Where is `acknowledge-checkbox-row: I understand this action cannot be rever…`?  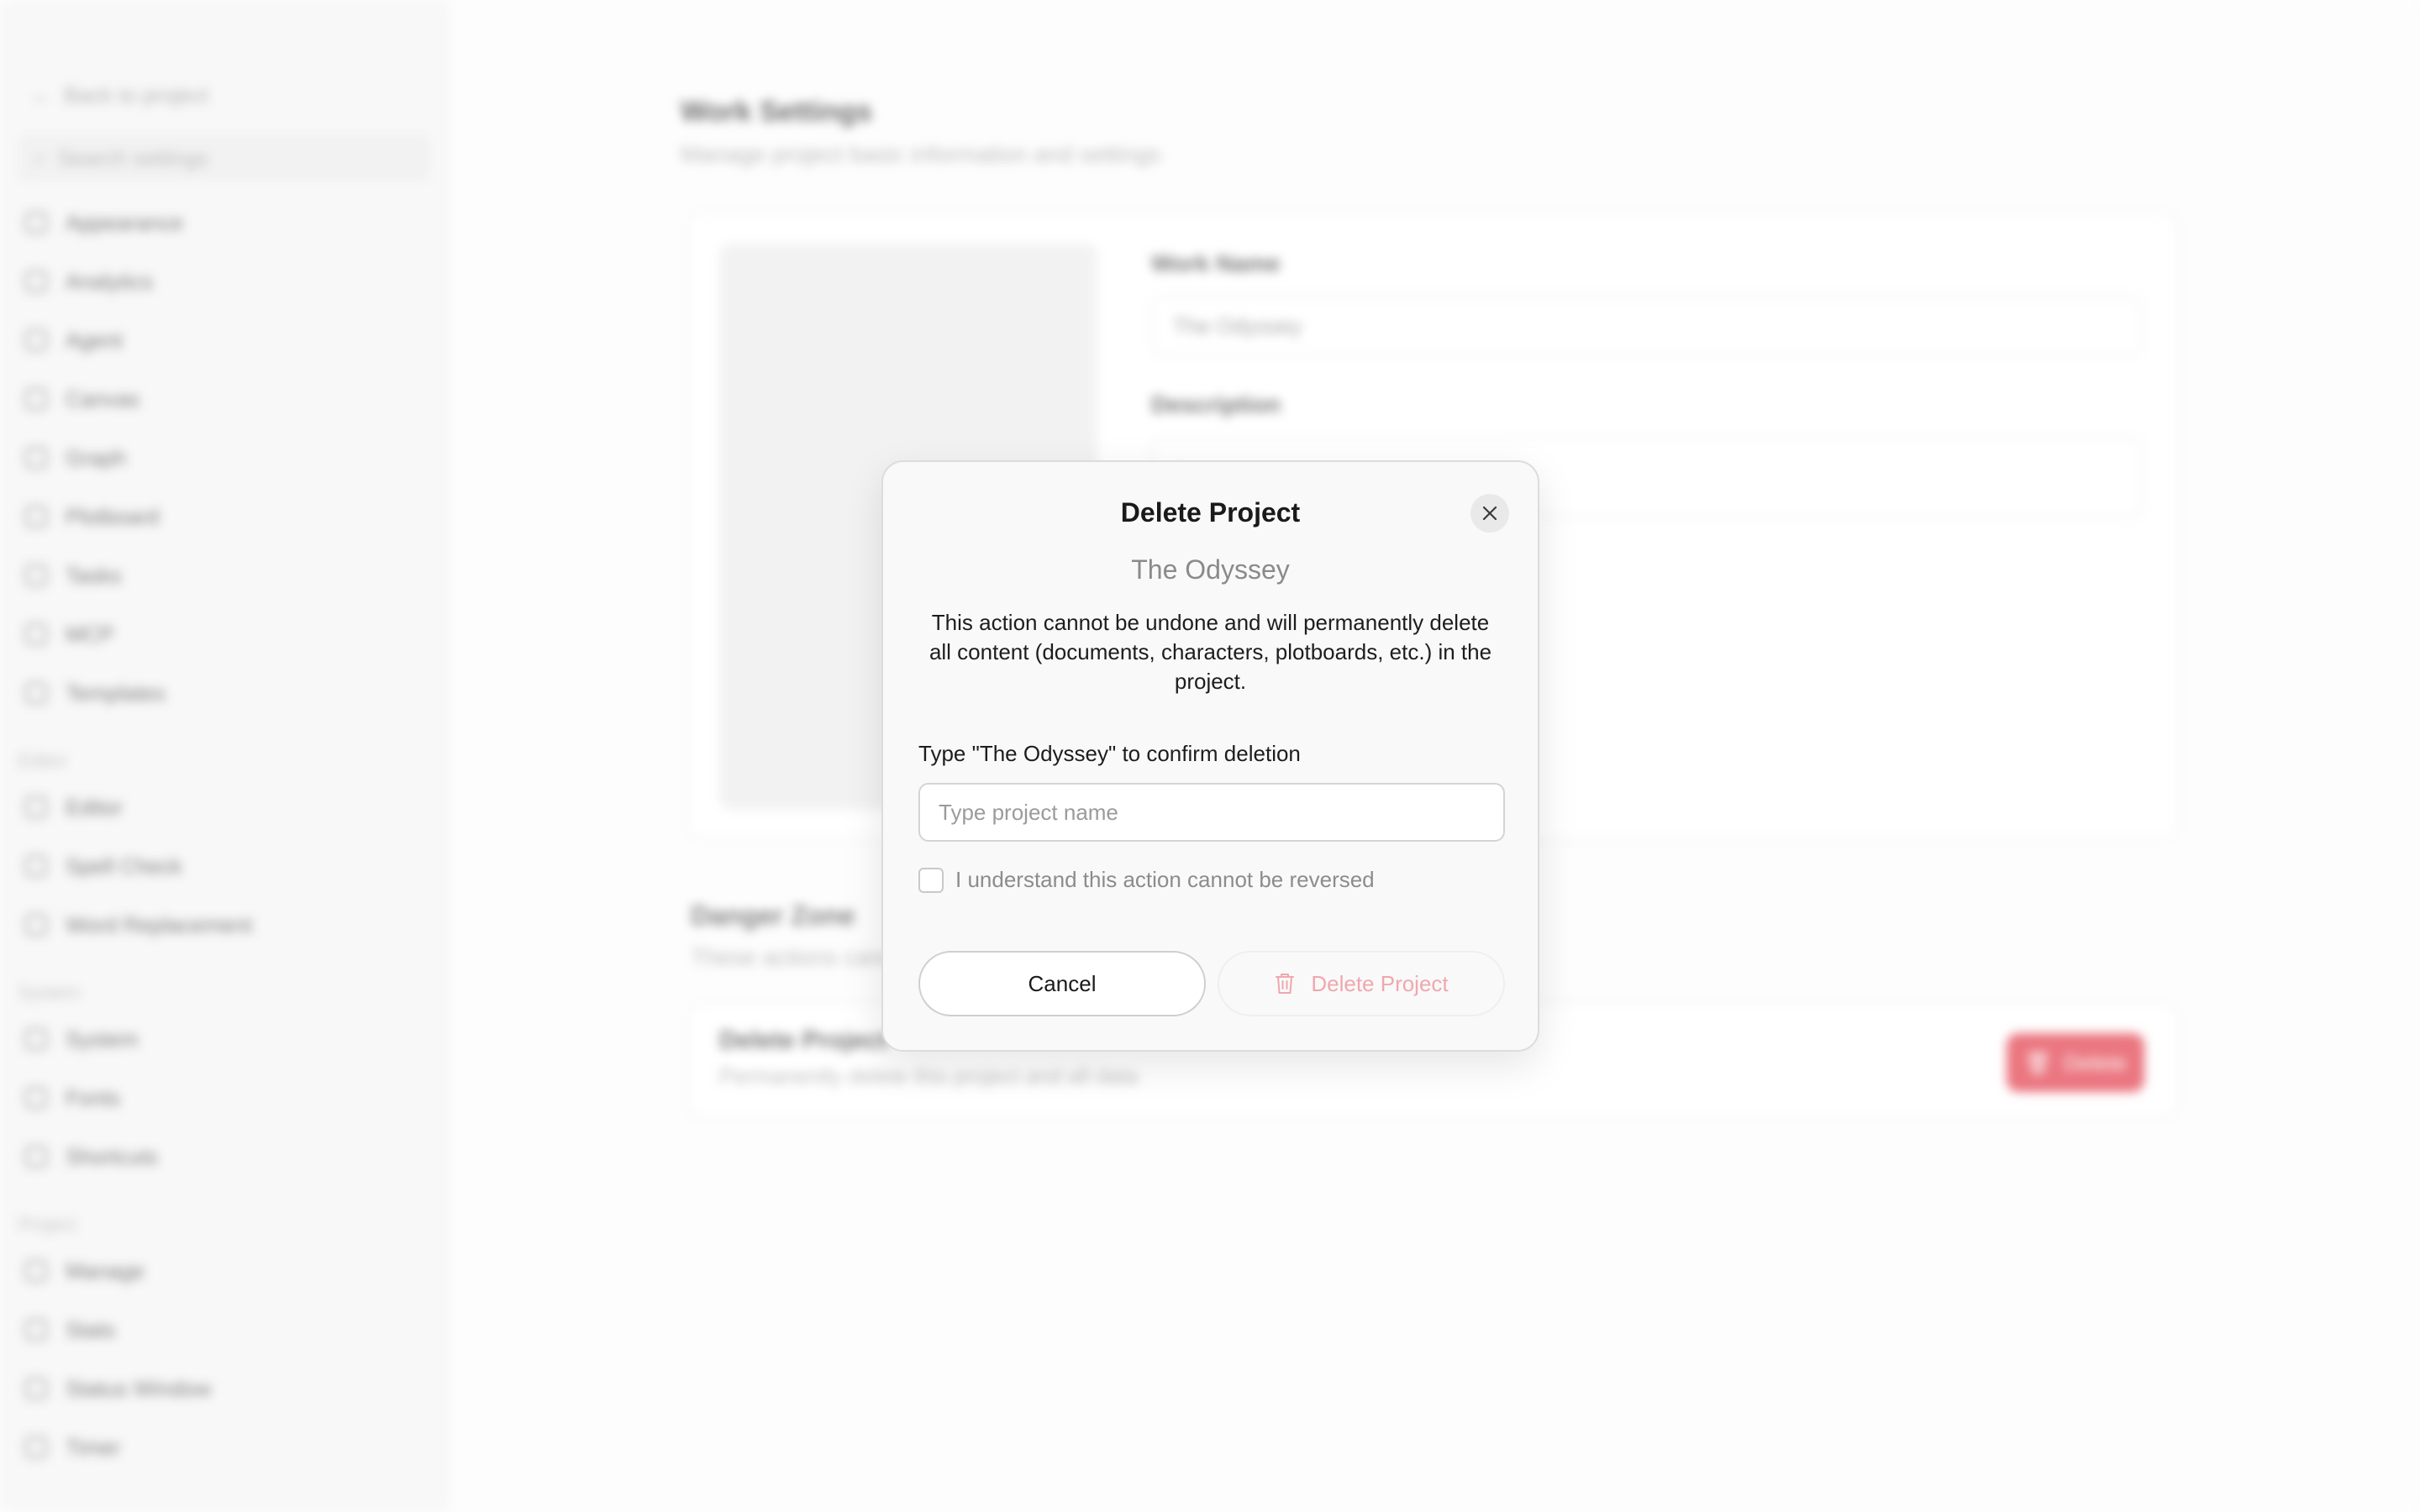
acknowledge-checkbox-row: I understand this action cannot be rever… is located at coordinates (1146, 880).